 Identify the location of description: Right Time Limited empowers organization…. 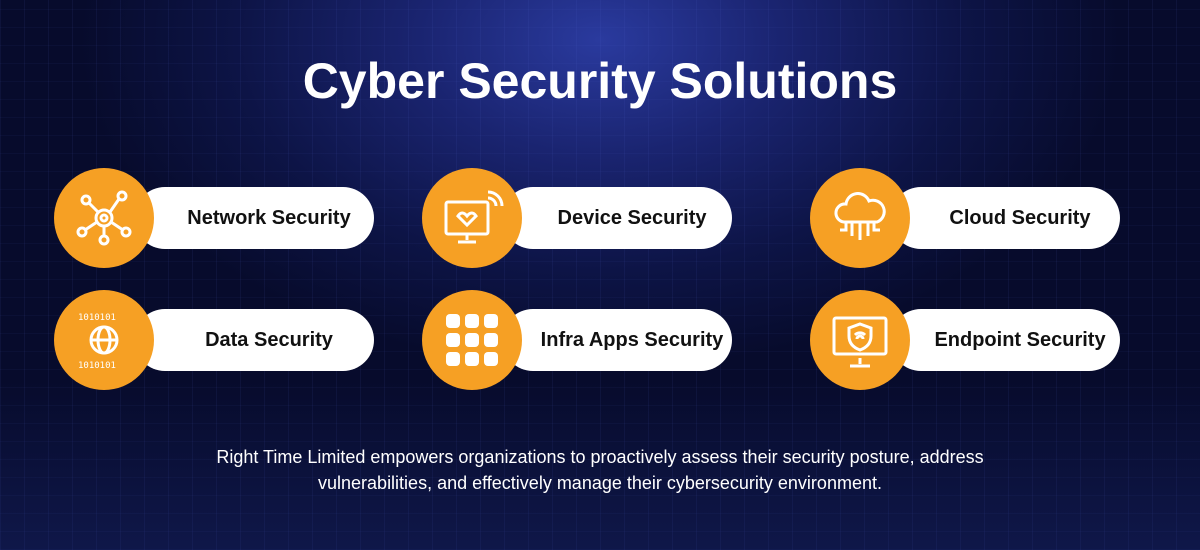
(600, 470).